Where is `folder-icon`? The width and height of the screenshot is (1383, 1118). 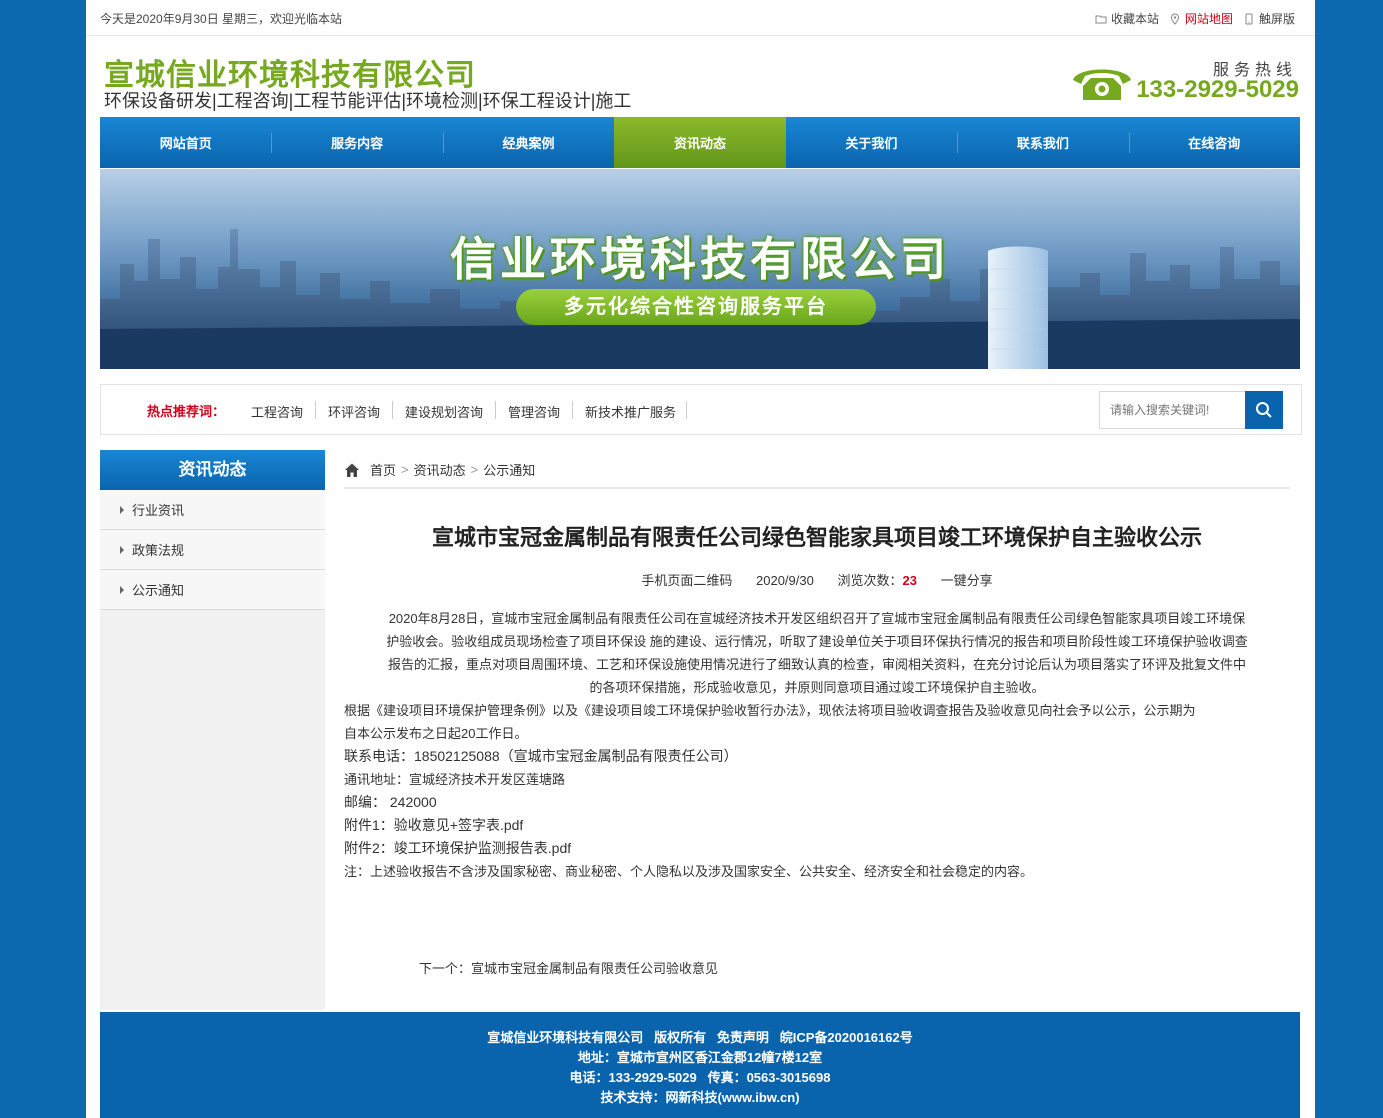 folder-icon is located at coordinates (1101, 19).